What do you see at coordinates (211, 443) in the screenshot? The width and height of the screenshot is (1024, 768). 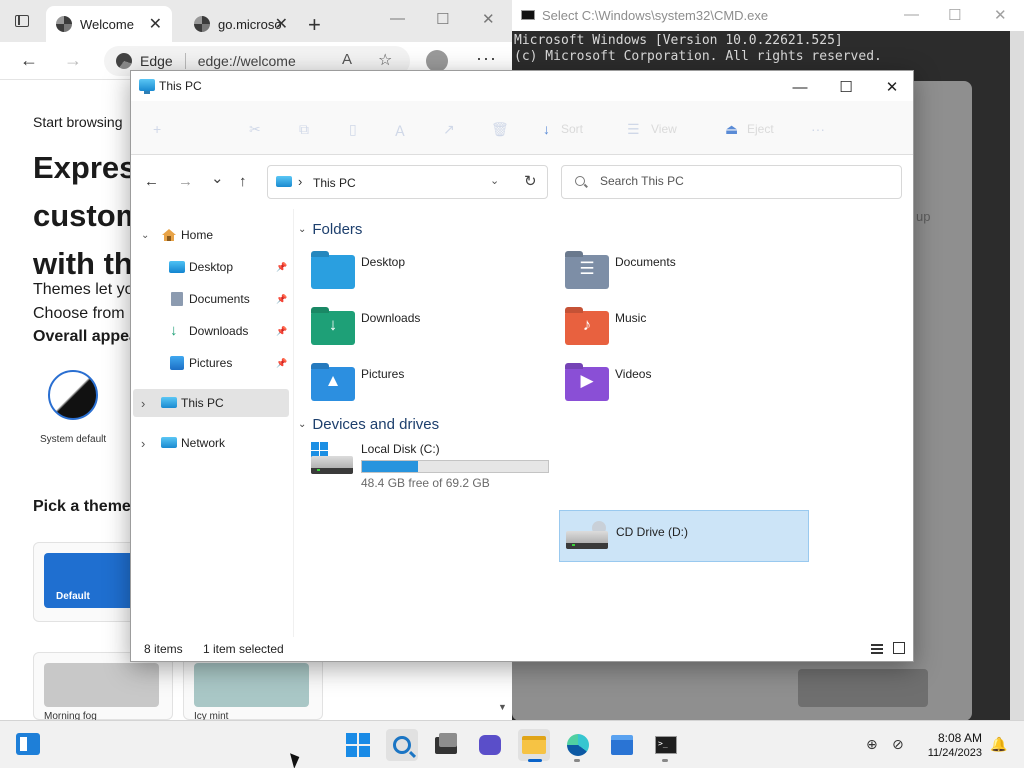 I see `sidebar-item-network: › Network` at bounding box center [211, 443].